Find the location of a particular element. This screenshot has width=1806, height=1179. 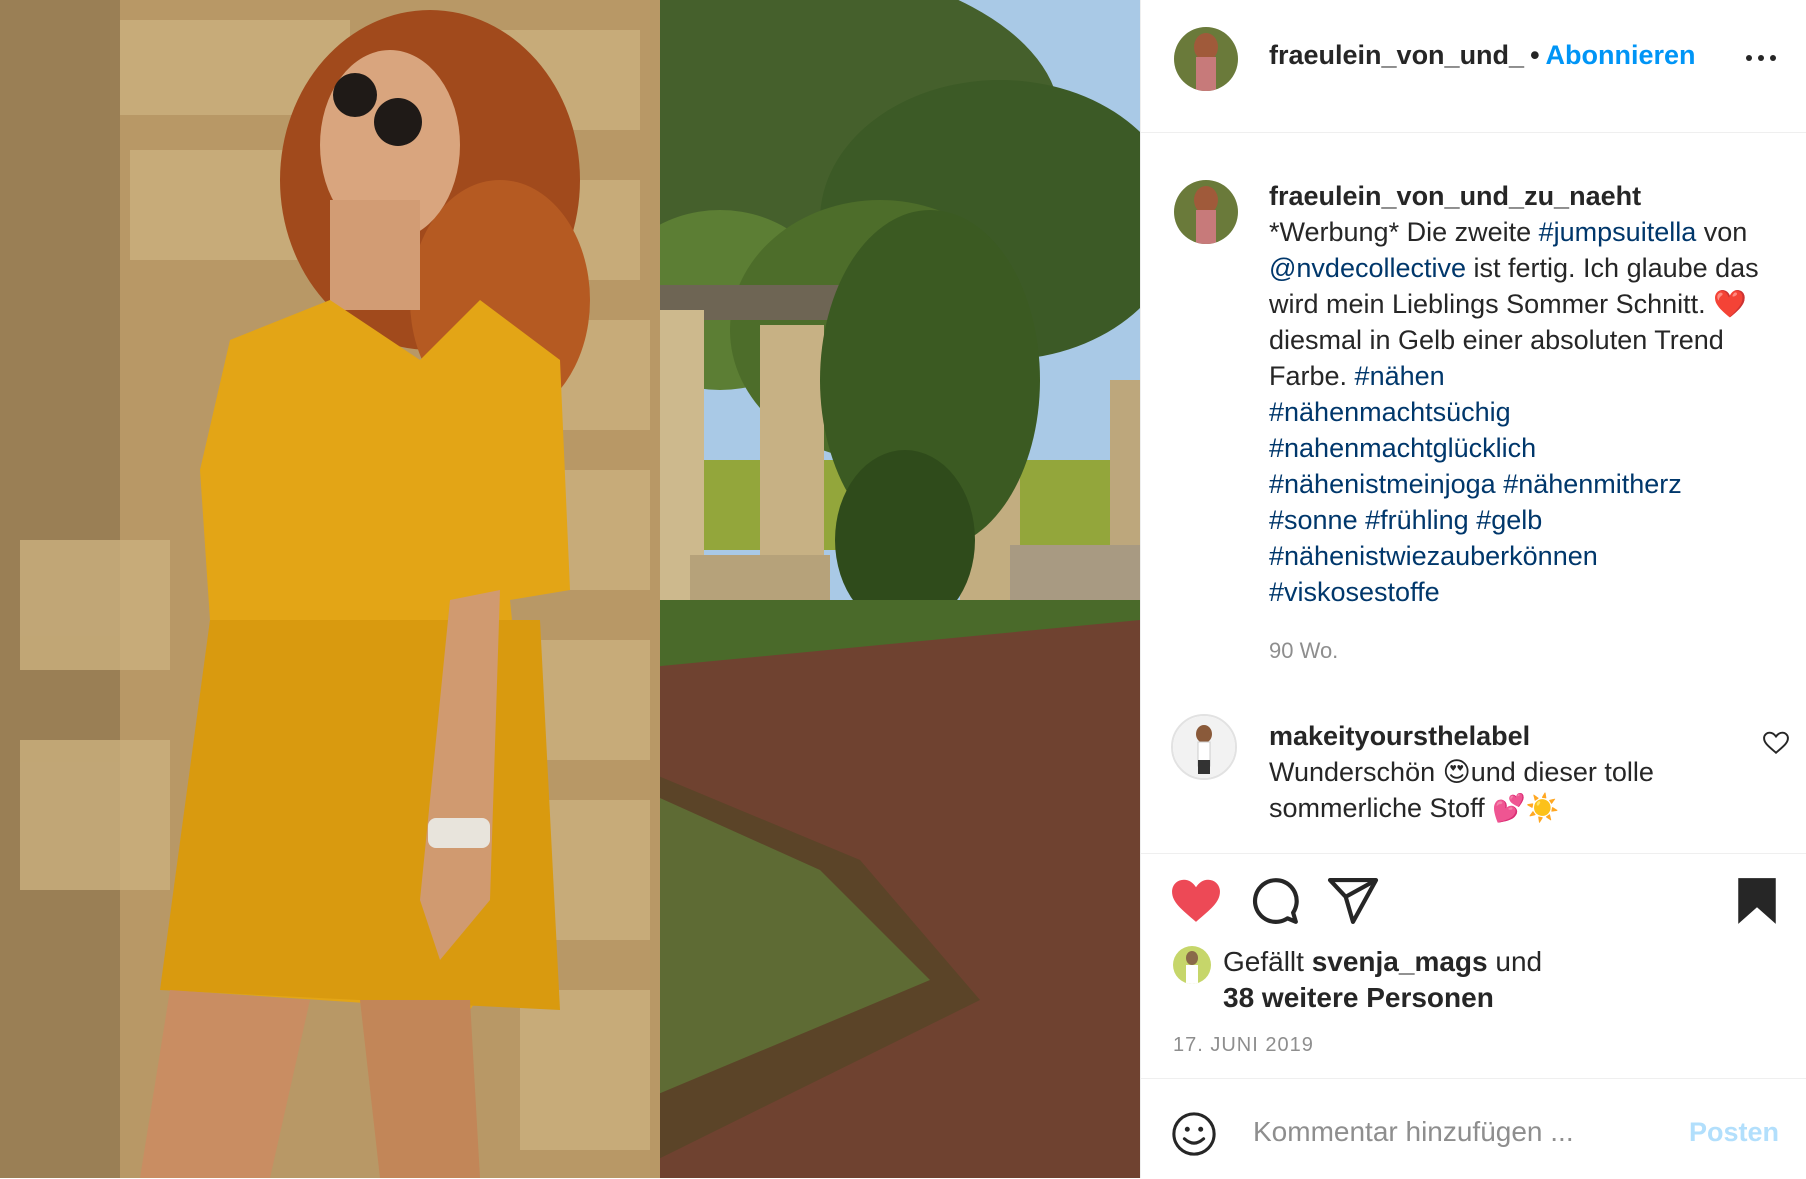

smiley-icon is located at coordinates (1194, 1134).